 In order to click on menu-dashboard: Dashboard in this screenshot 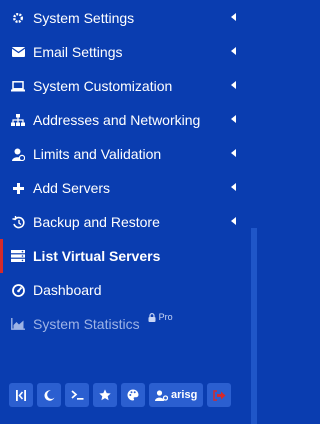, I will do `click(125, 290)`.